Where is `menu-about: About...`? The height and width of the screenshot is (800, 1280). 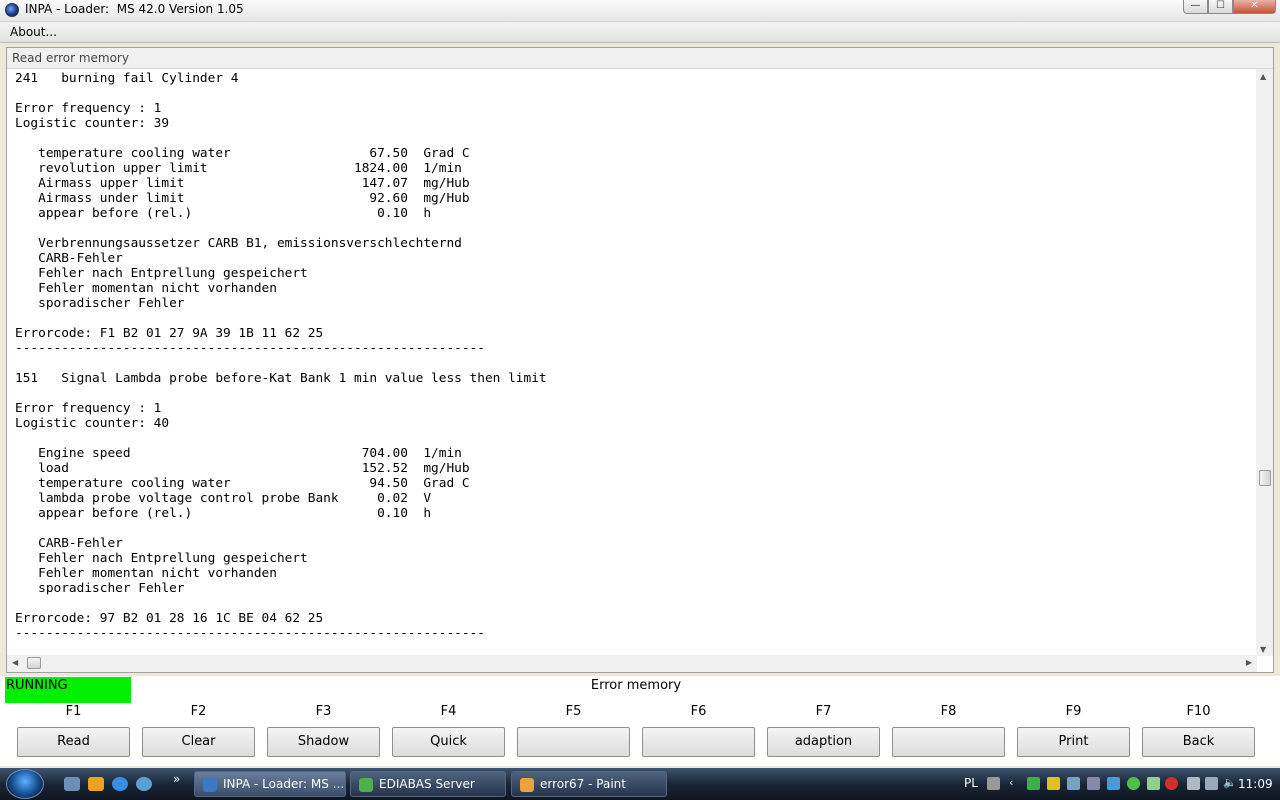
menu-about: About... is located at coordinates (33, 32).